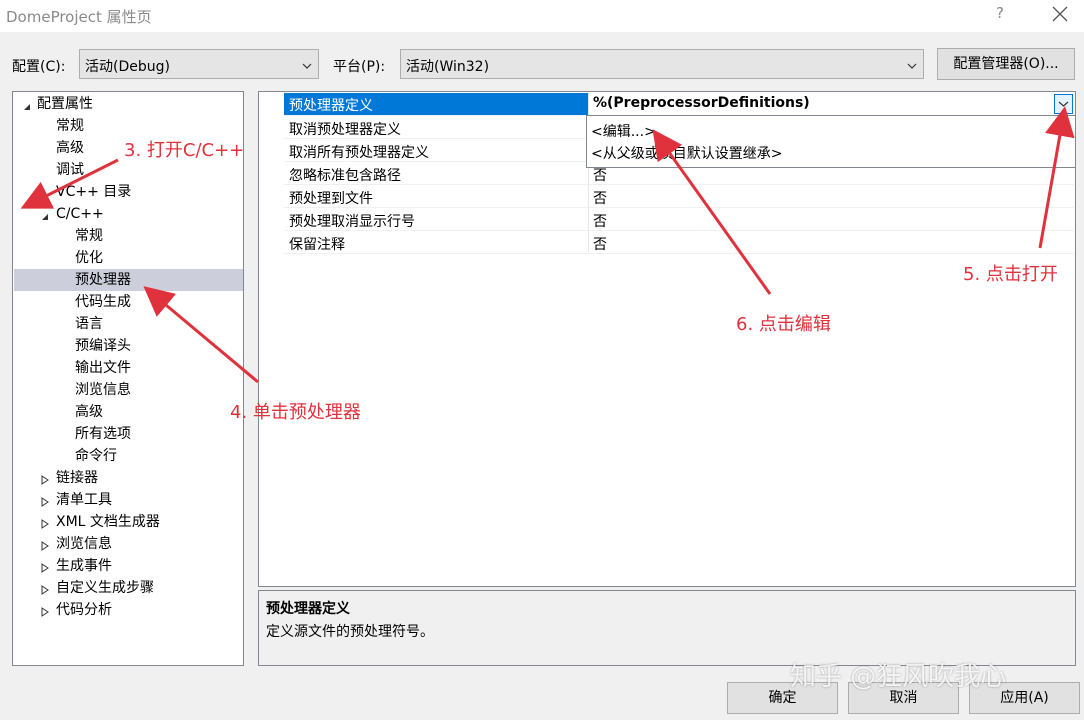  What do you see at coordinates (1056, 177) in the screenshot?
I see `arrow-step5` at bounding box center [1056, 177].